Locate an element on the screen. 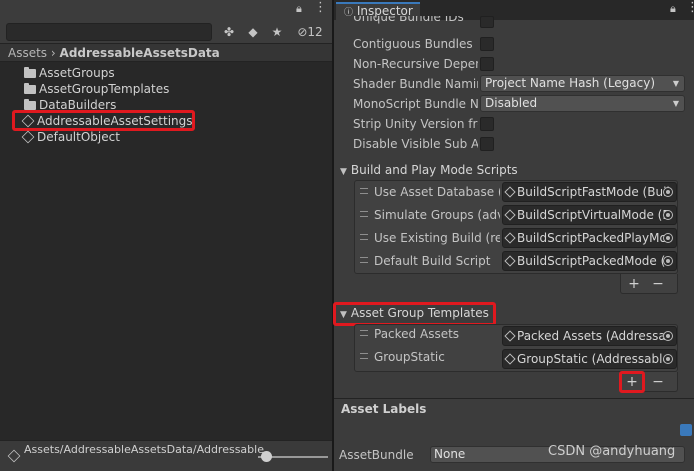  build-script-field: BuildScriptVirtualMode (B is located at coordinates (589, 215).